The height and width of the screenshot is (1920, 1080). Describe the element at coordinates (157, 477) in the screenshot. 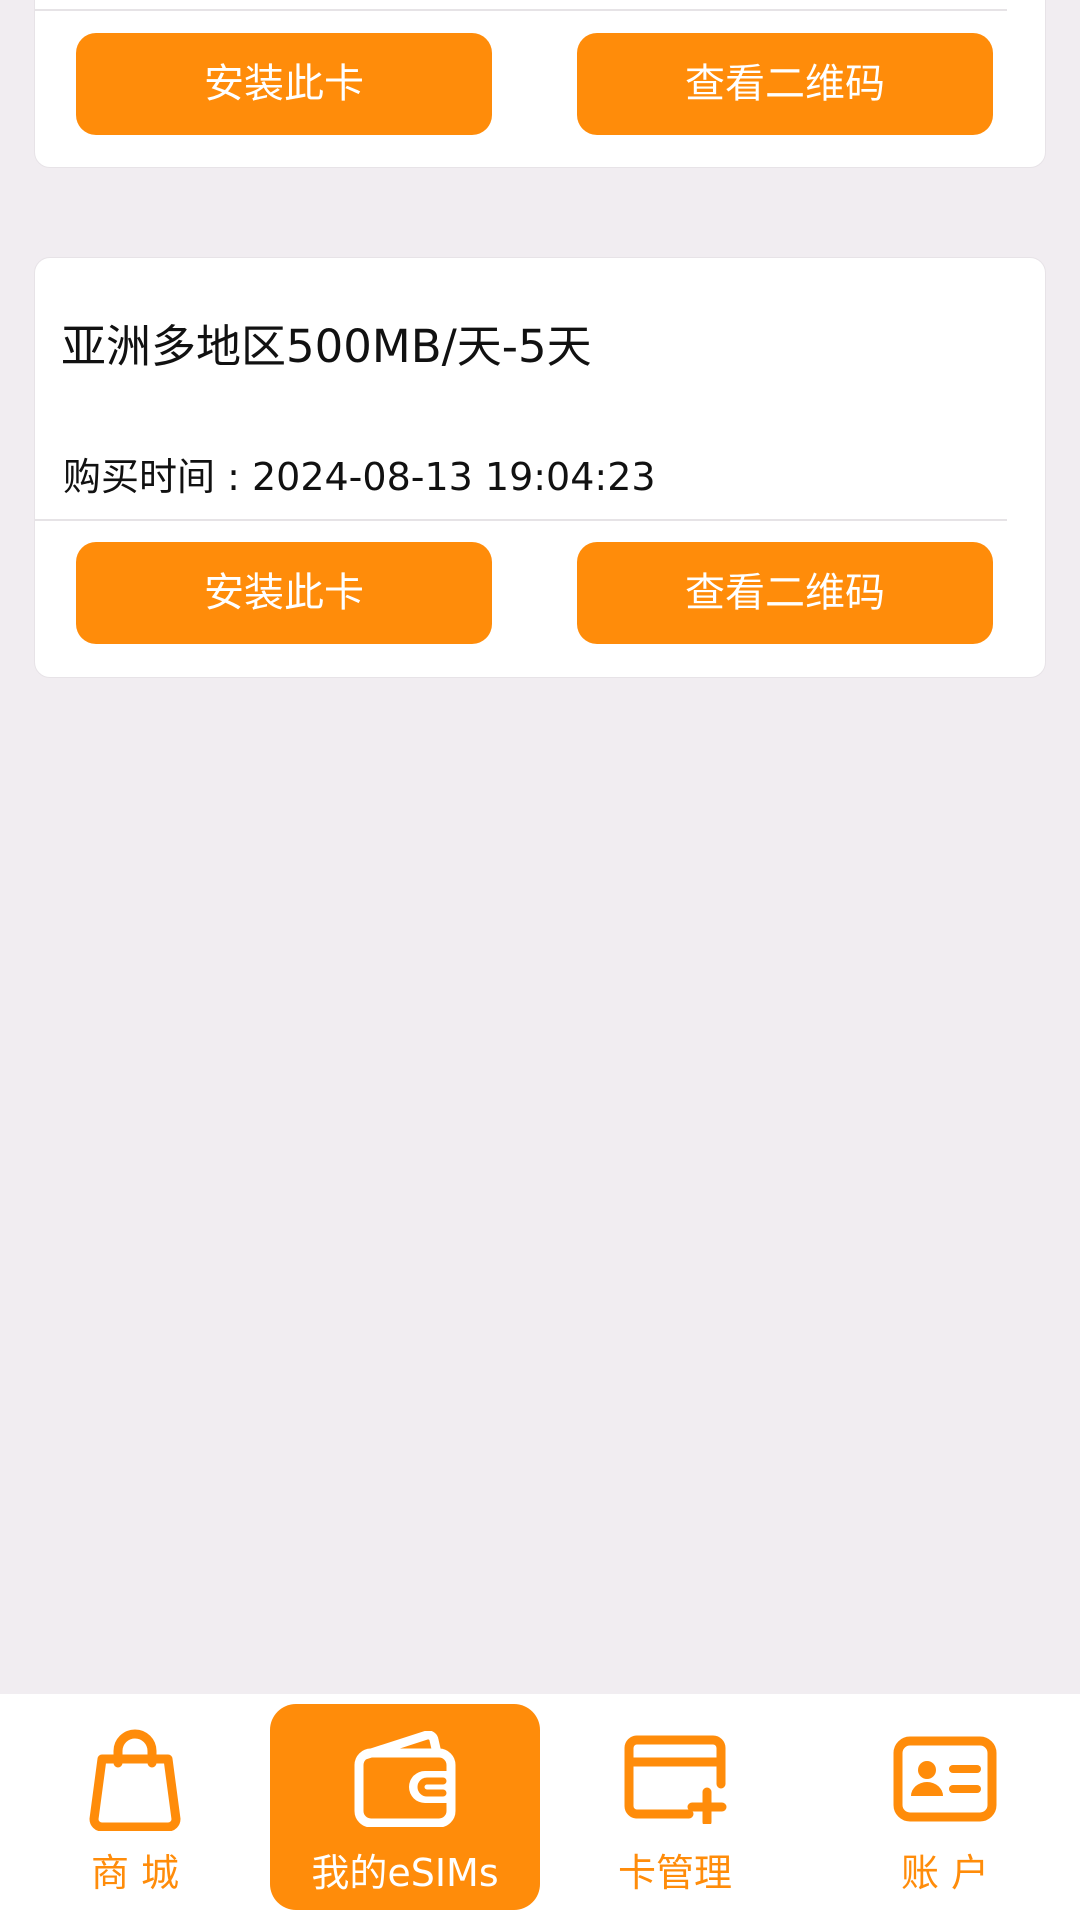

I see `purchase-time-label: 购买时间 :` at that location.